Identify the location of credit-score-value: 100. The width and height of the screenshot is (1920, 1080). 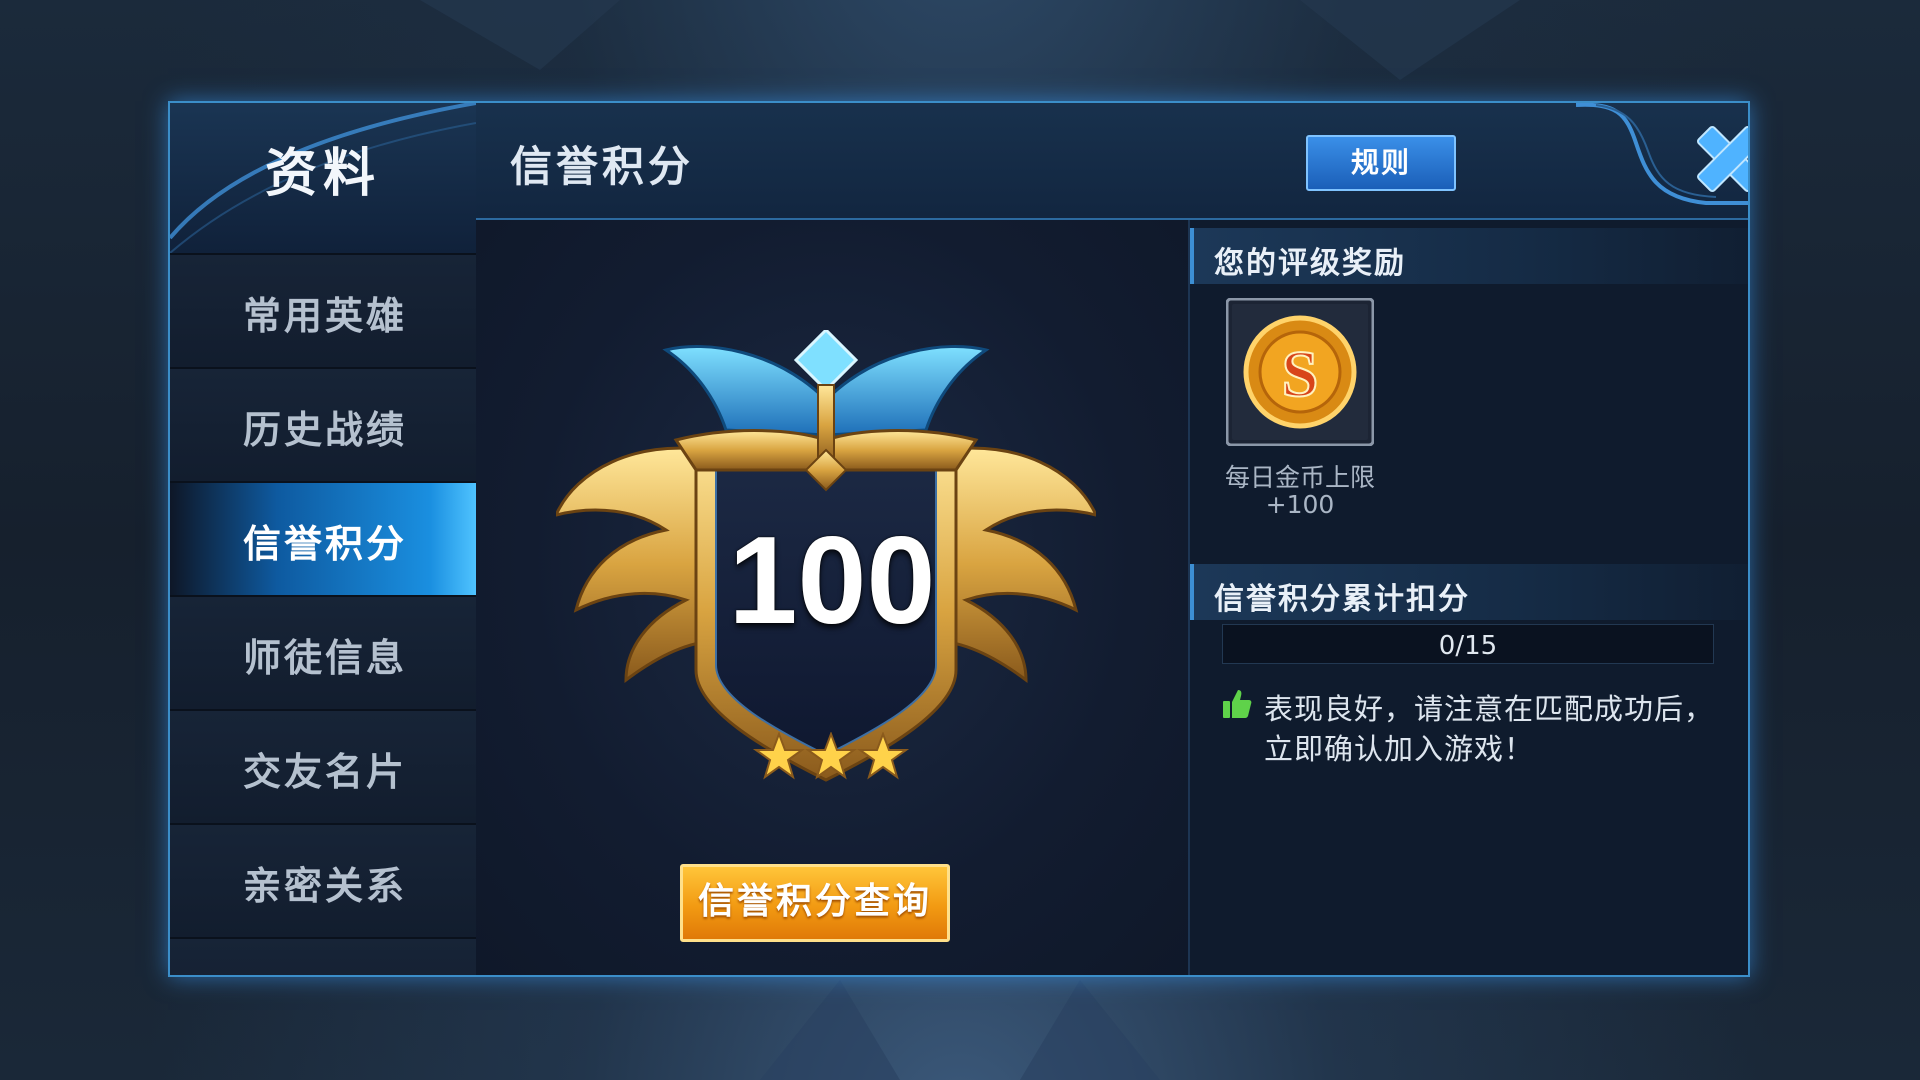
(832, 581).